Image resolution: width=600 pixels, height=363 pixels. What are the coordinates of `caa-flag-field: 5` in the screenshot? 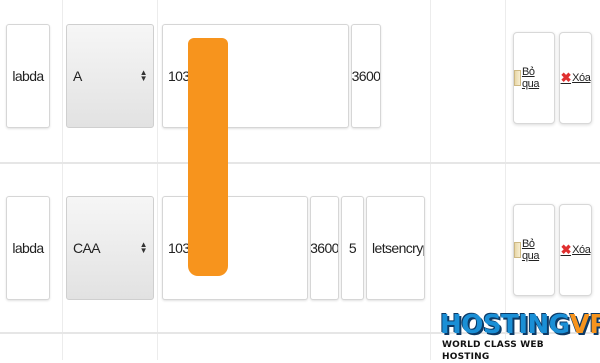 It's located at (352, 248).